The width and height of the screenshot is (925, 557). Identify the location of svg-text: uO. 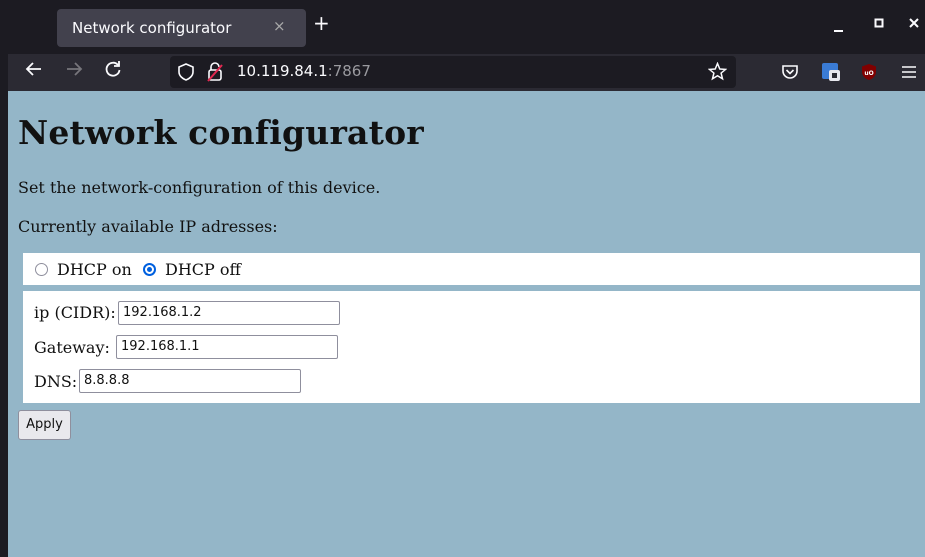
(868, 73).